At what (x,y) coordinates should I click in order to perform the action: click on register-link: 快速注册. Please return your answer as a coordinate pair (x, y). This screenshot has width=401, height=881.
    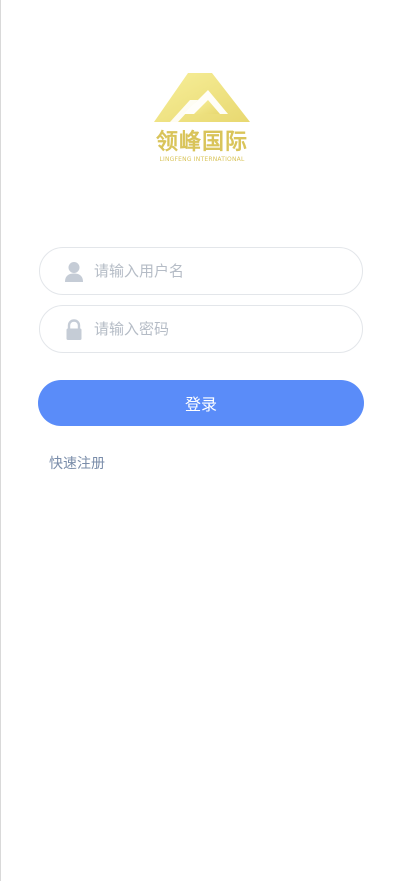
    Looking at the image, I should click on (77, 464).